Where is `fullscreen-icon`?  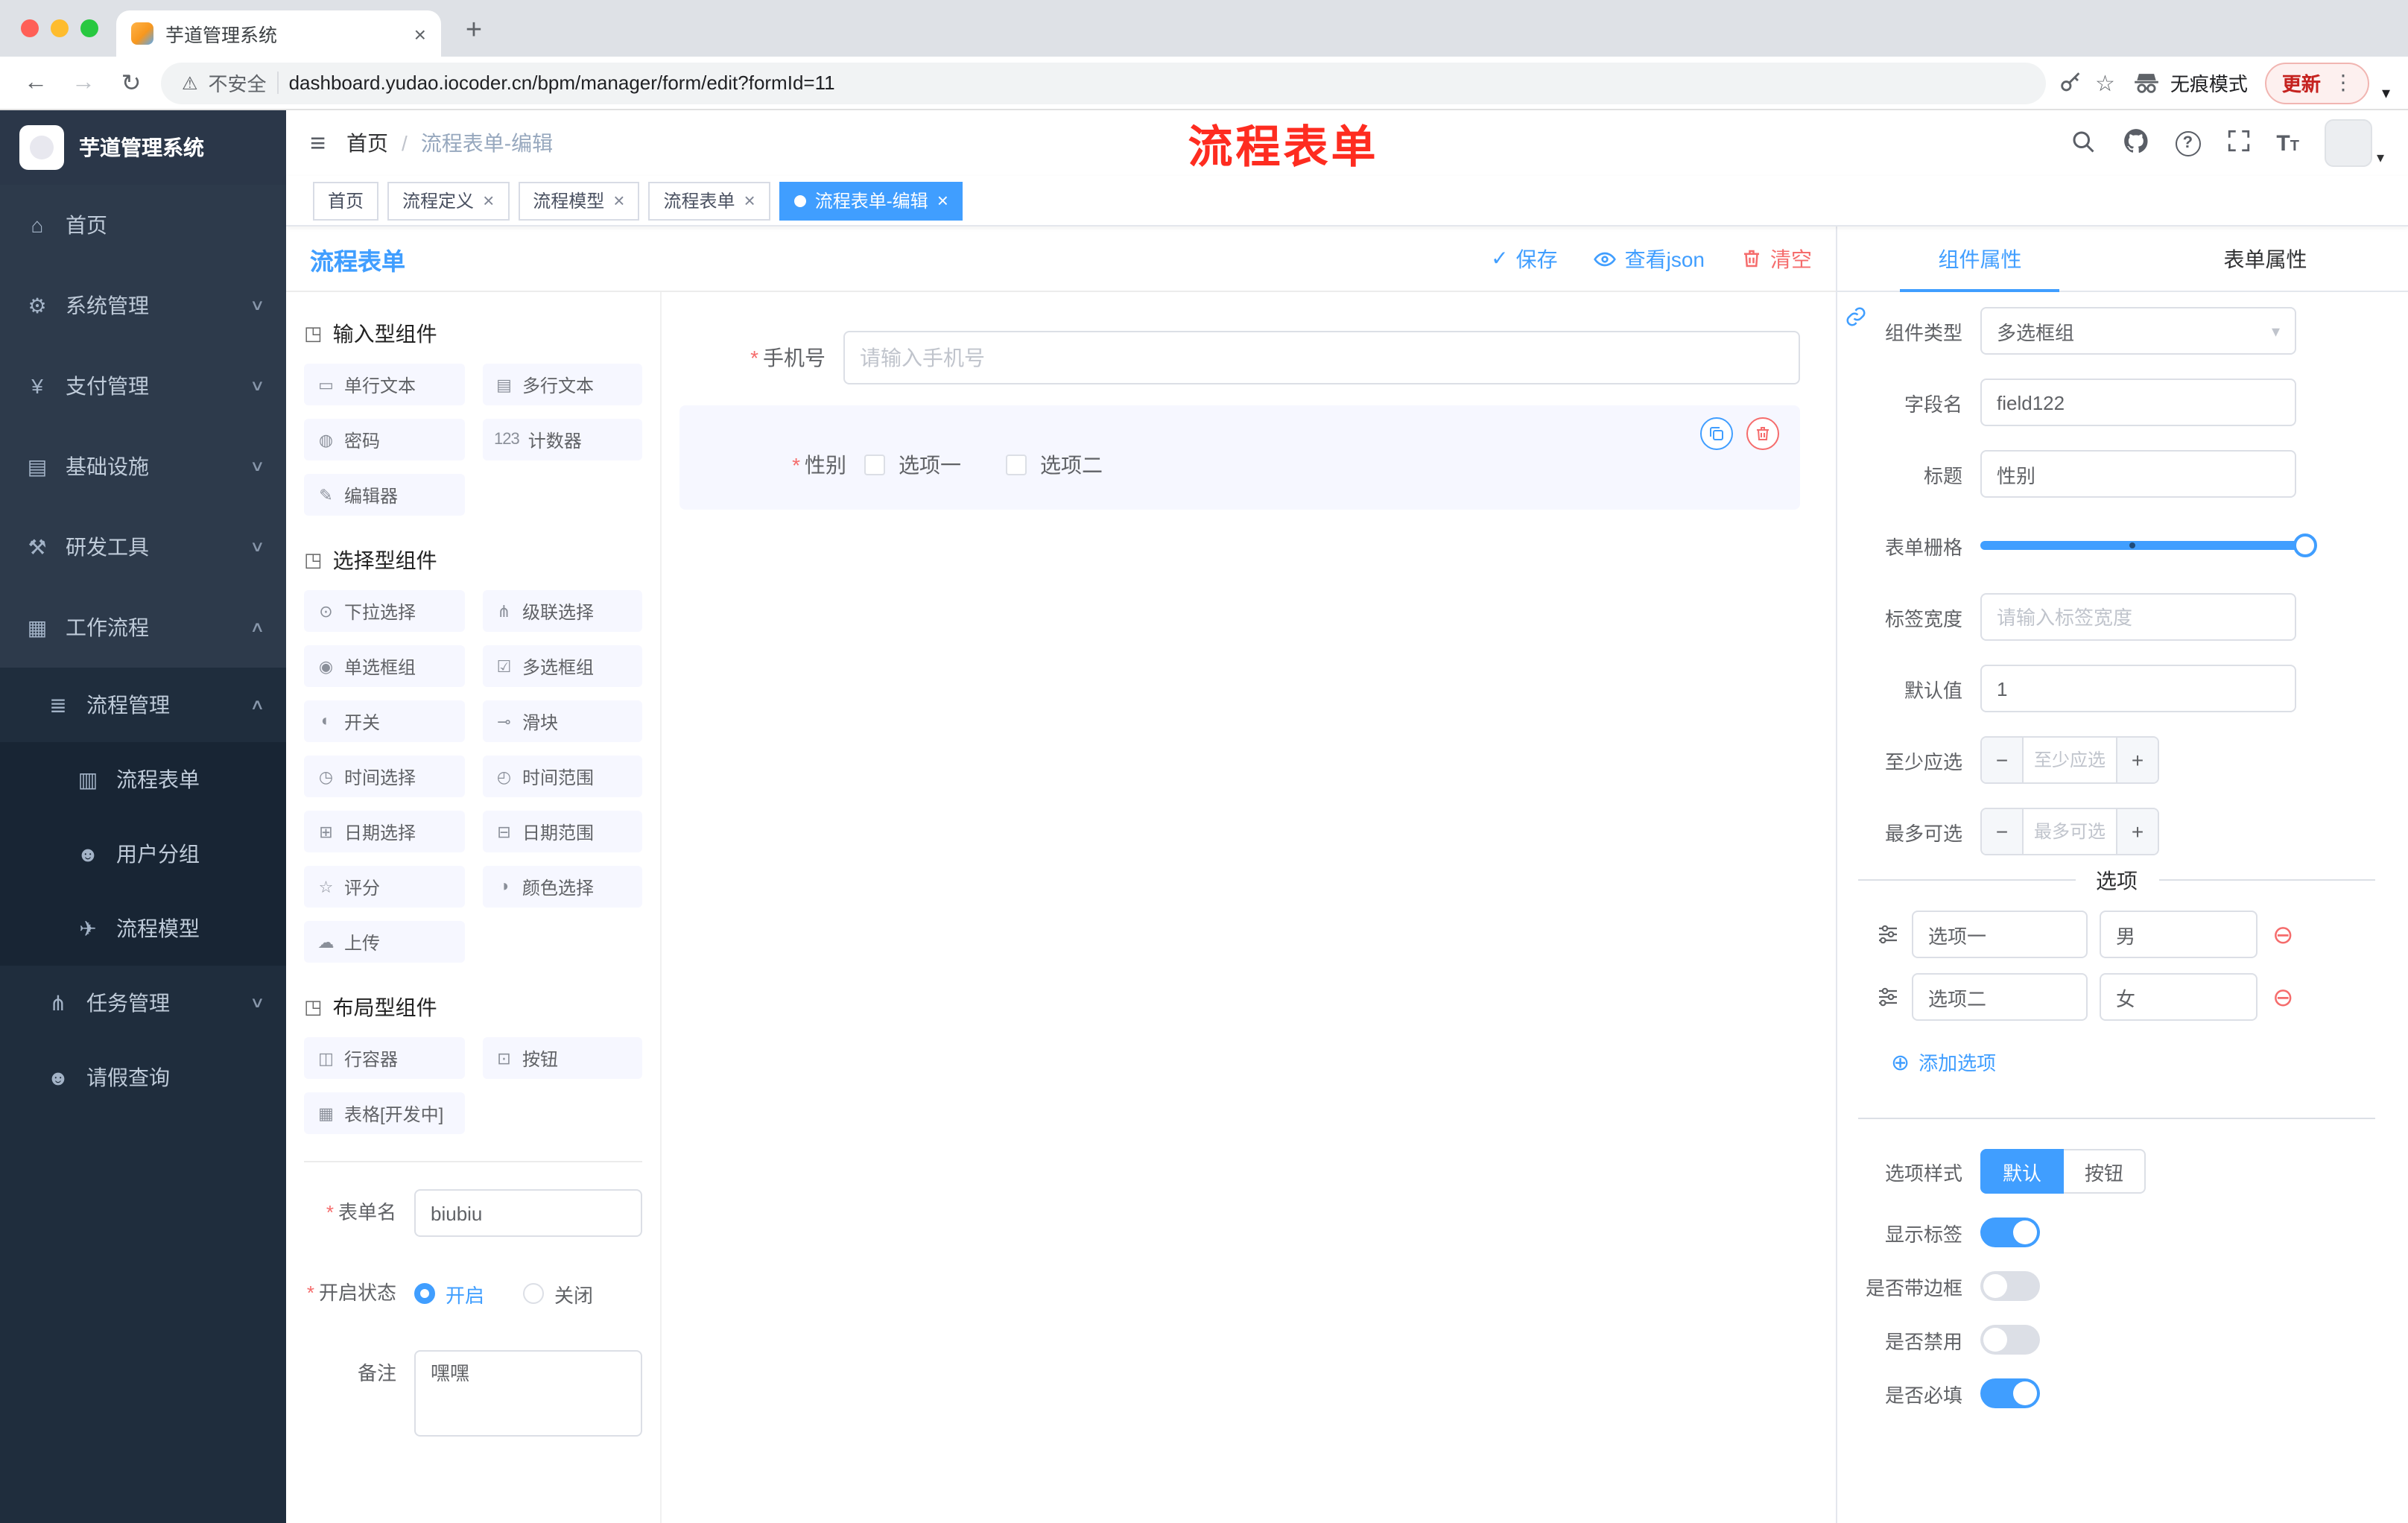
fullscreen-icon is located at coordinates (2238, 143).